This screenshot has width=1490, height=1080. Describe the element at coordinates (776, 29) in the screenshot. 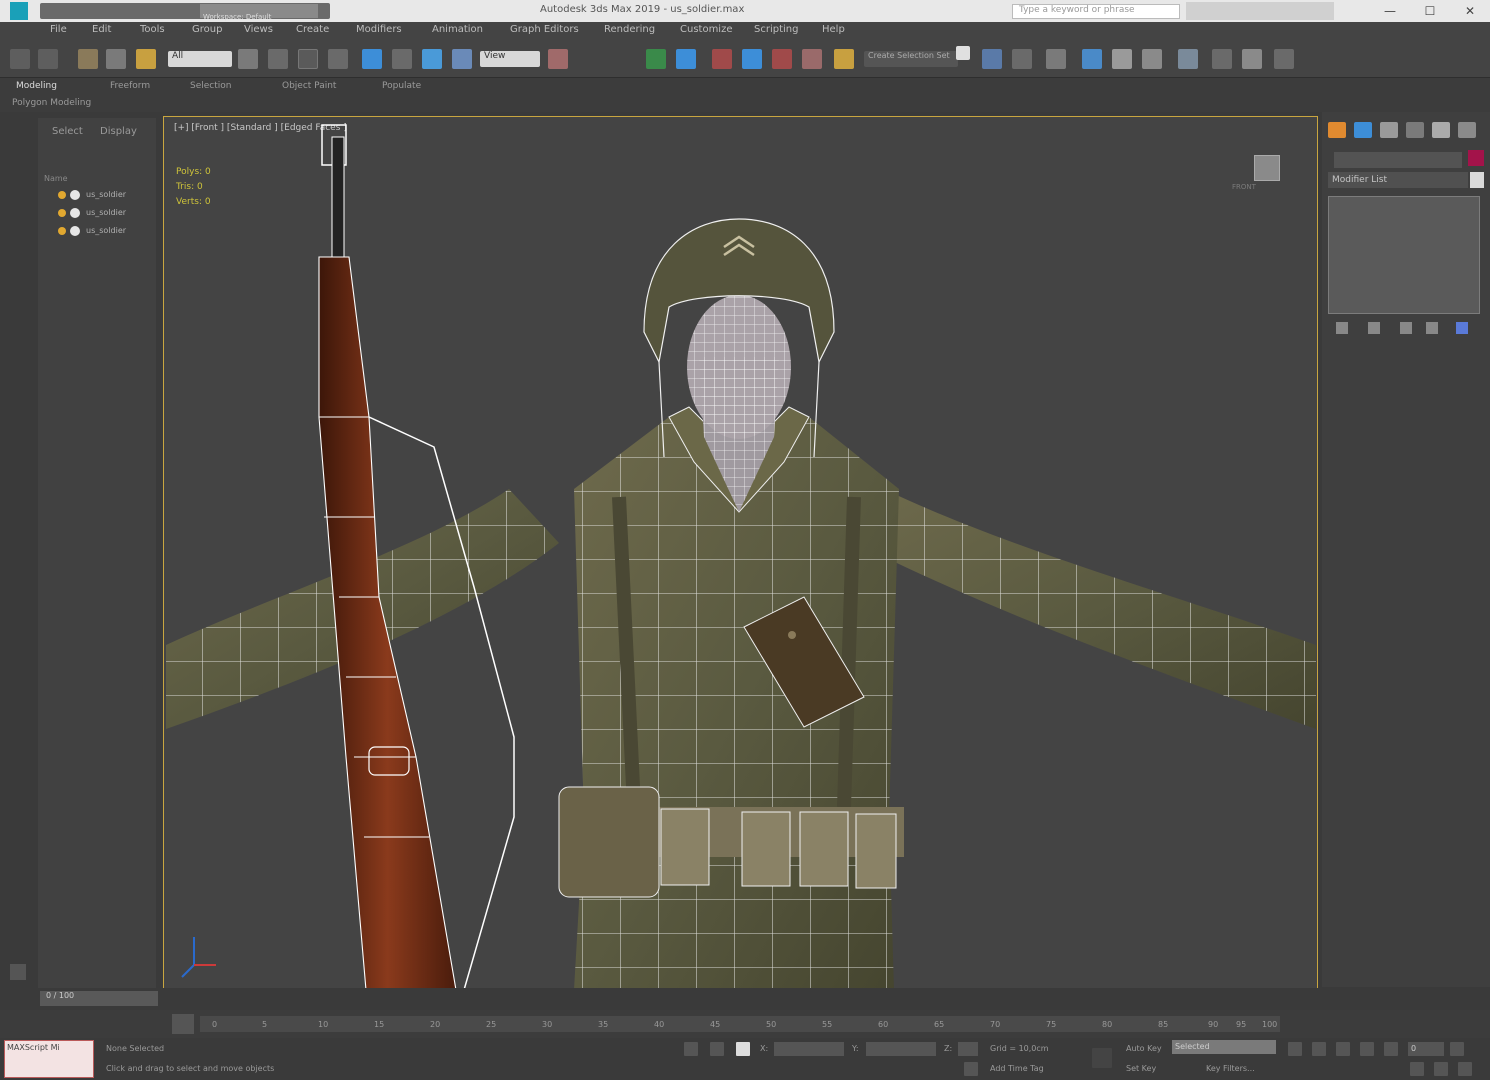

I see `menu-scripting: Scripting` at that location.